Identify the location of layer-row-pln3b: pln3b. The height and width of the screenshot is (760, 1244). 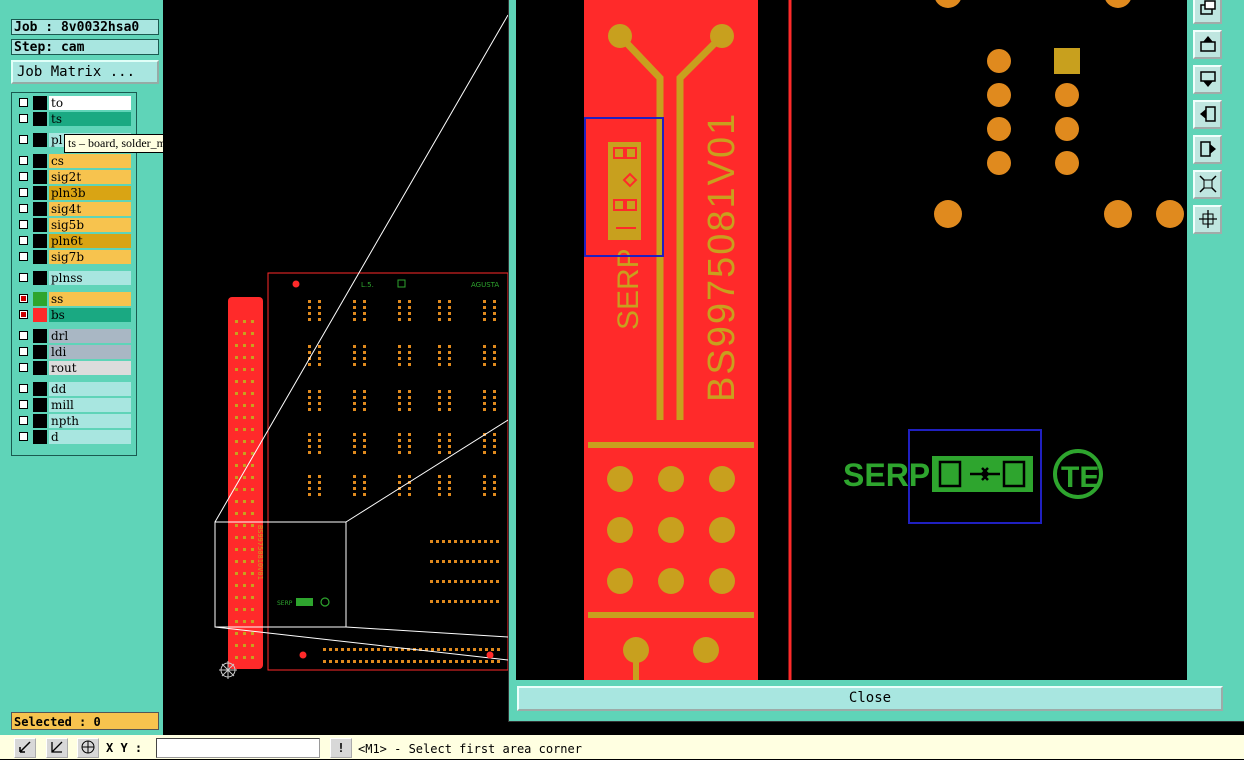
(80, 193).